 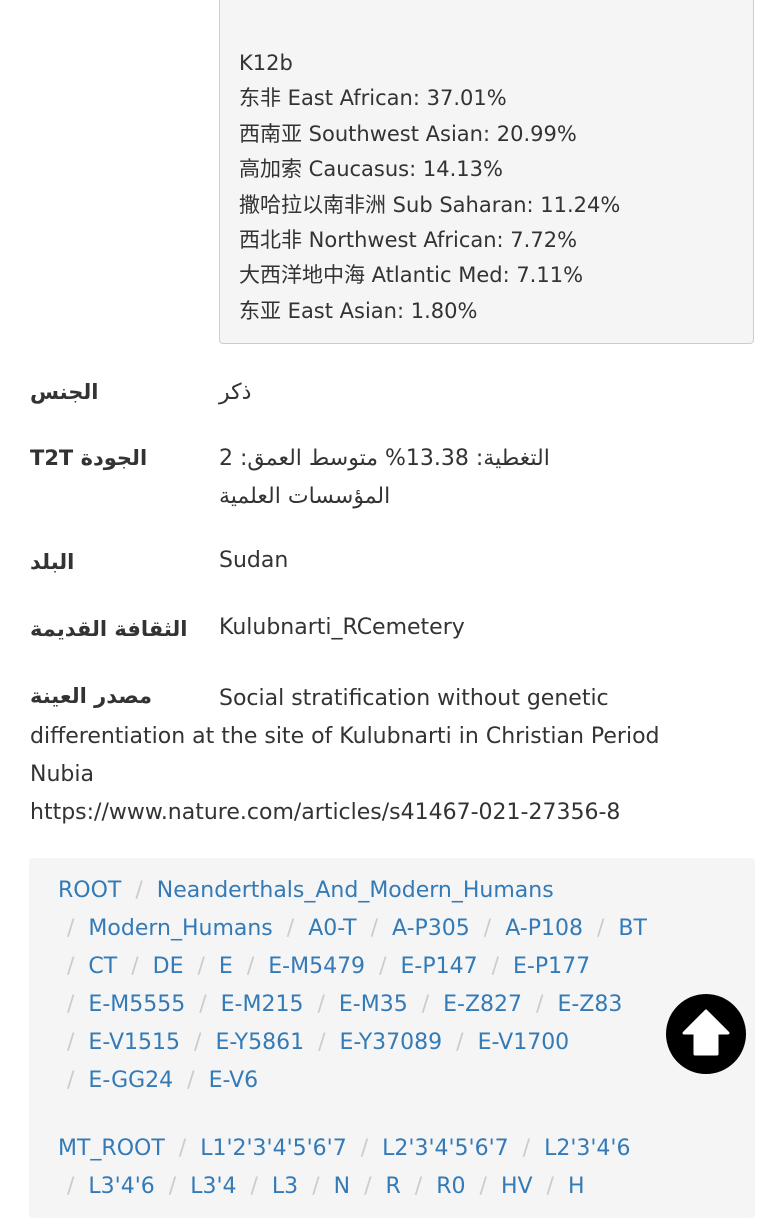 What do you see at coordinates (262, 1004) in the screenshot?
I see `haplogroup-link: E-M215` at bounding box center [262, 1004].